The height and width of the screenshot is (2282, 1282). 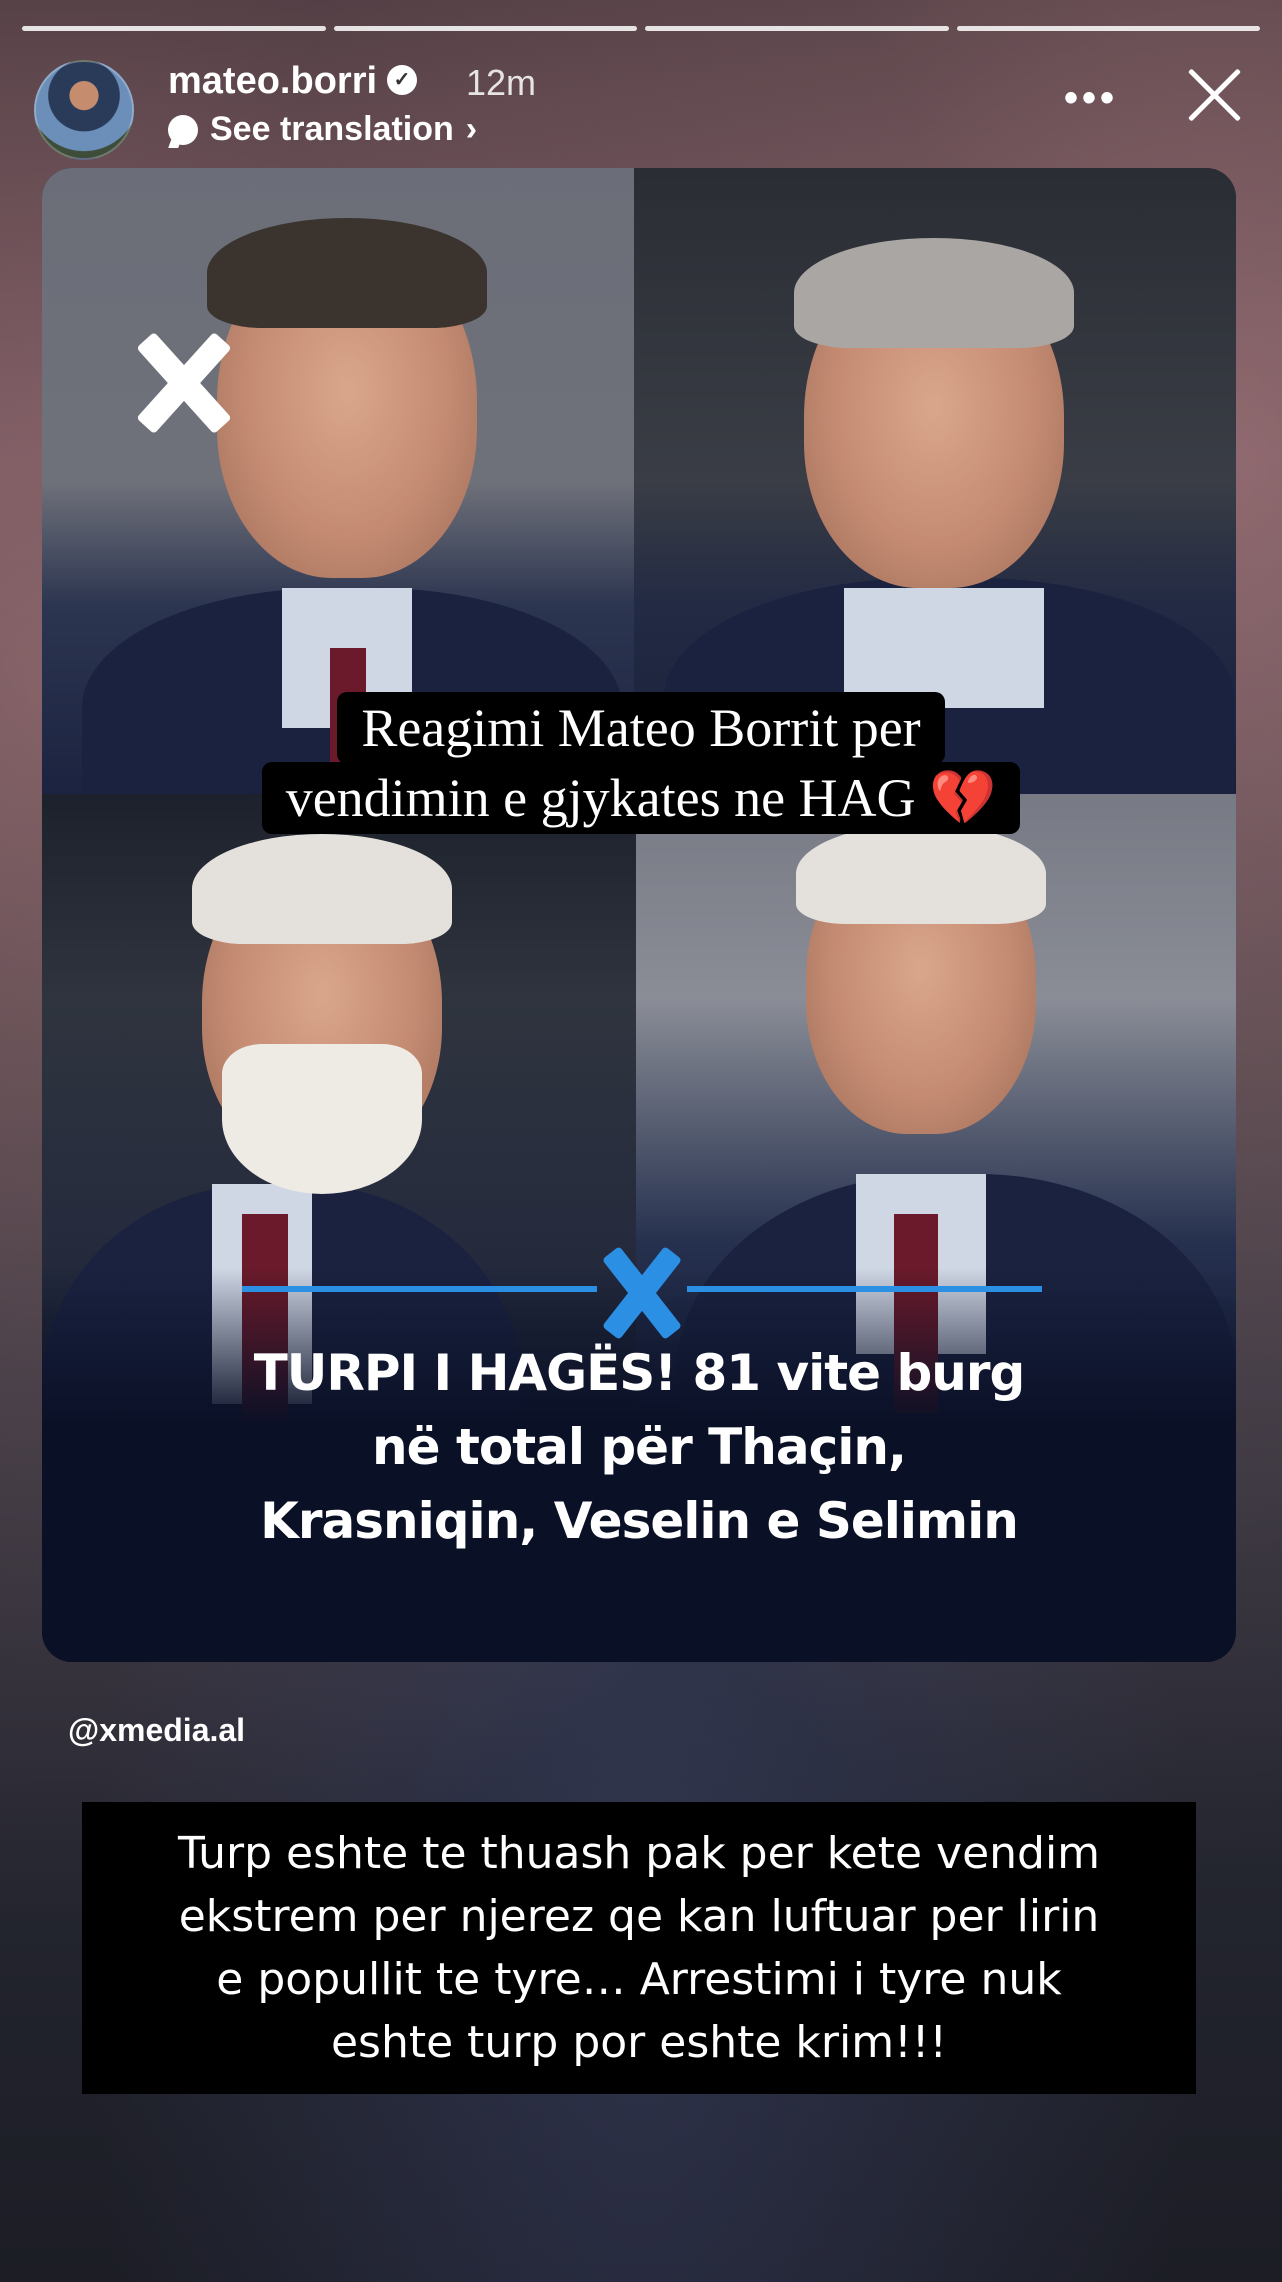 What do you see at coordinates (639, 1979) in the screenshot?
I see `caption-line: e popullit te tyre… Arrestimi i tyre nuk` at bounding box center [639, 1979].